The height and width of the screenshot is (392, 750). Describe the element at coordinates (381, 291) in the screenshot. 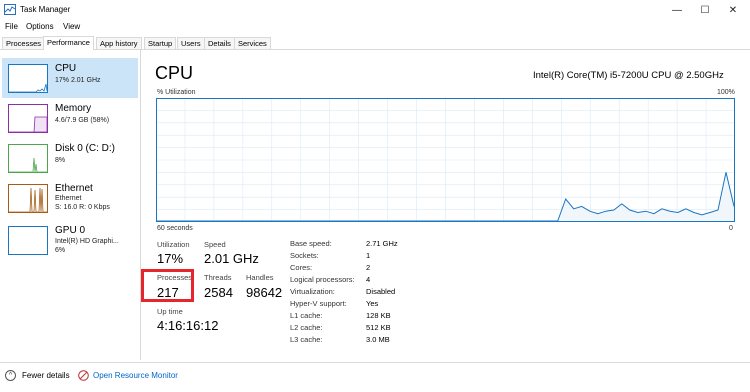

I see `info-value: Disabled` at that location.